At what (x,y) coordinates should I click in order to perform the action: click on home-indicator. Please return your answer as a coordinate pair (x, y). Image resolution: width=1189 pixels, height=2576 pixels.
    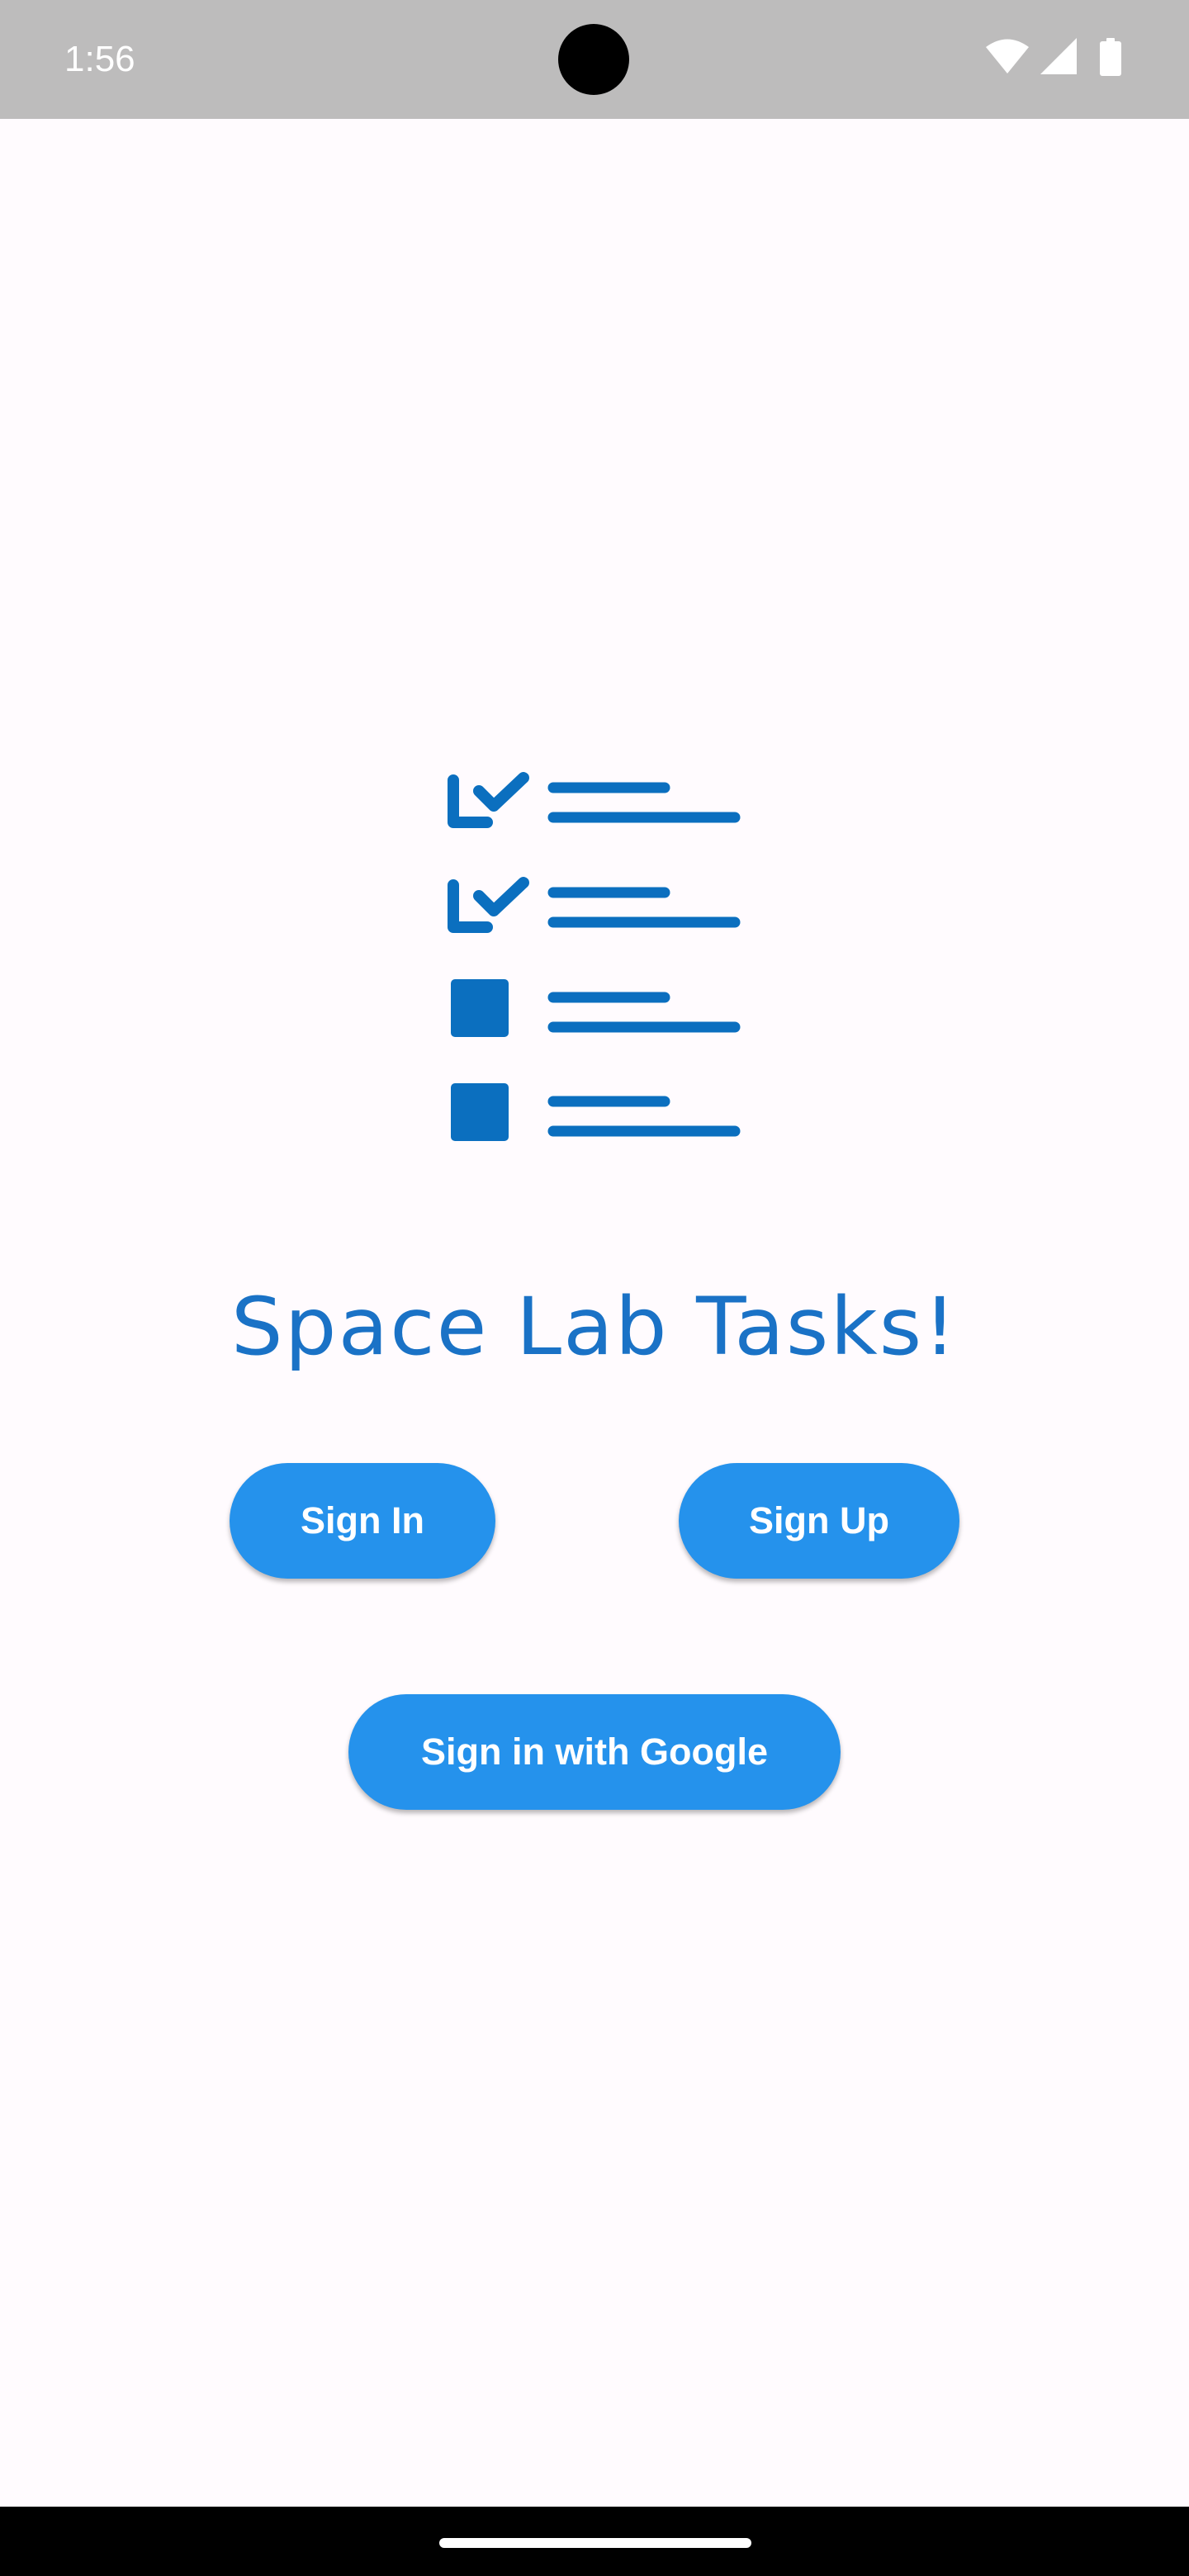
    Looking at the image, I should click on (595, 2543).